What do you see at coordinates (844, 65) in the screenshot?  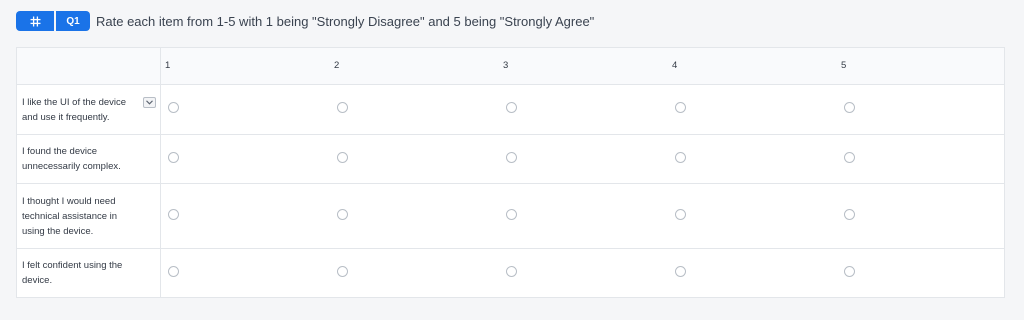 I see `scale-label: 5` at bounding box center [844, 65].